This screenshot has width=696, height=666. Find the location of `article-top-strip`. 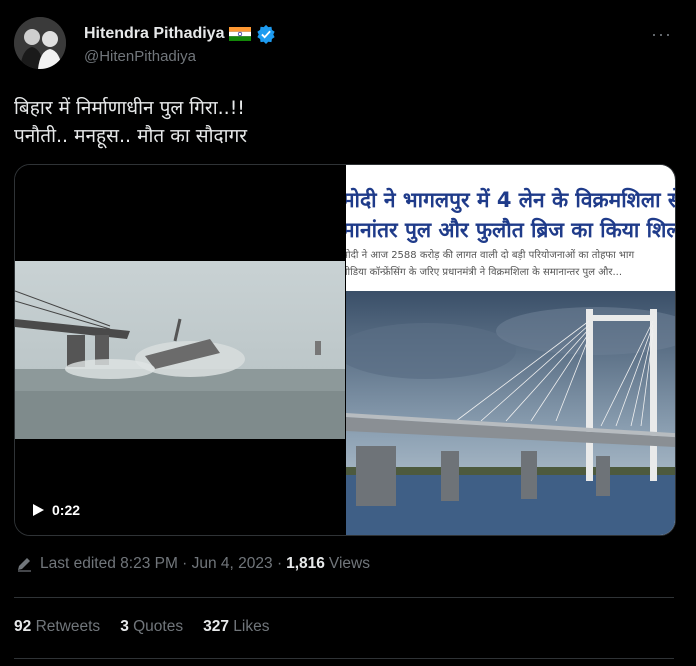

article-top-strip is located at coordinates (510, 168).